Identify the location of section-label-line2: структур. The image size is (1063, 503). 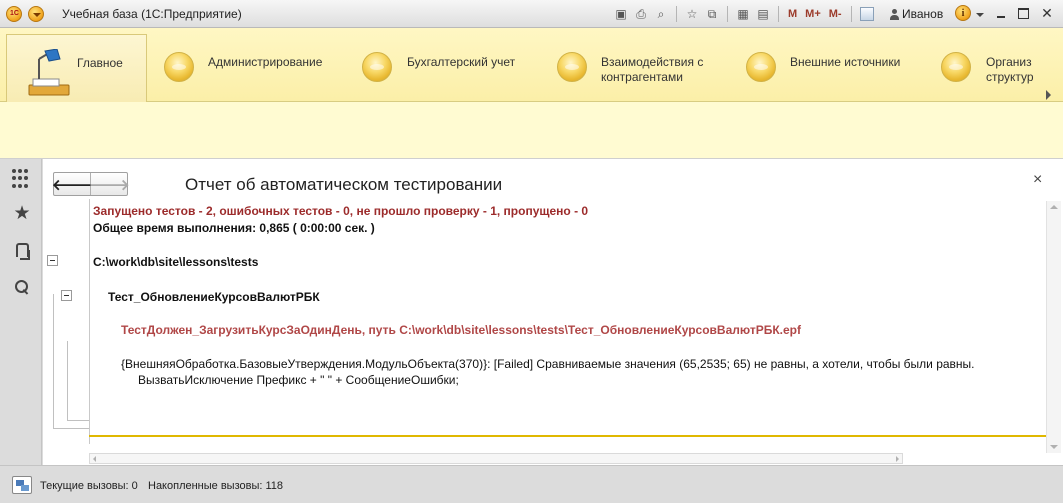
(1010, 77).